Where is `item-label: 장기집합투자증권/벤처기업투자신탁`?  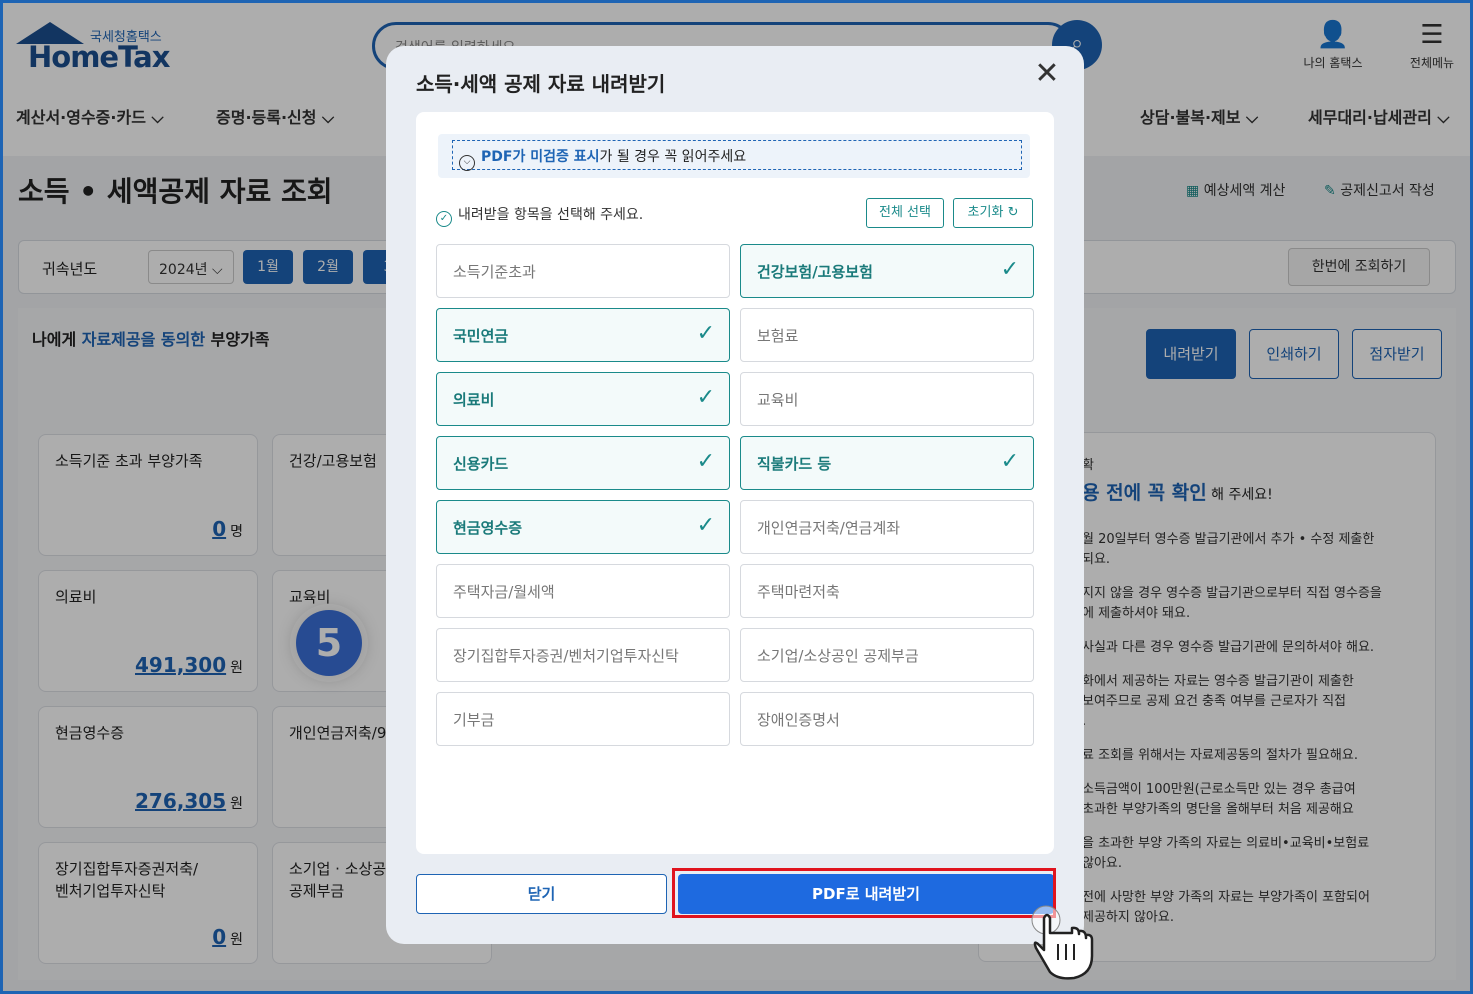
item-label: 장기집합투자증권/벤처기업투자신탁 is located at coordinates (566, 656).